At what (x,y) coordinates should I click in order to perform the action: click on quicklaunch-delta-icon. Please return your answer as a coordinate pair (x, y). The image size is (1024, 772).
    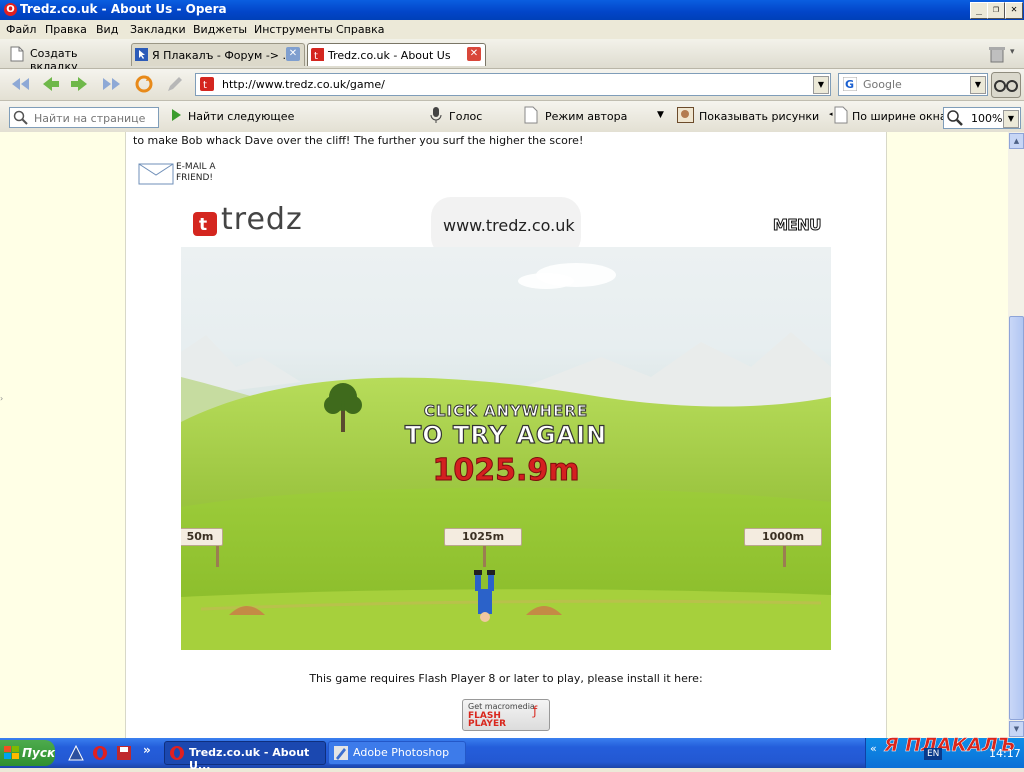
    Looking at the image, I should click on (76, 753).